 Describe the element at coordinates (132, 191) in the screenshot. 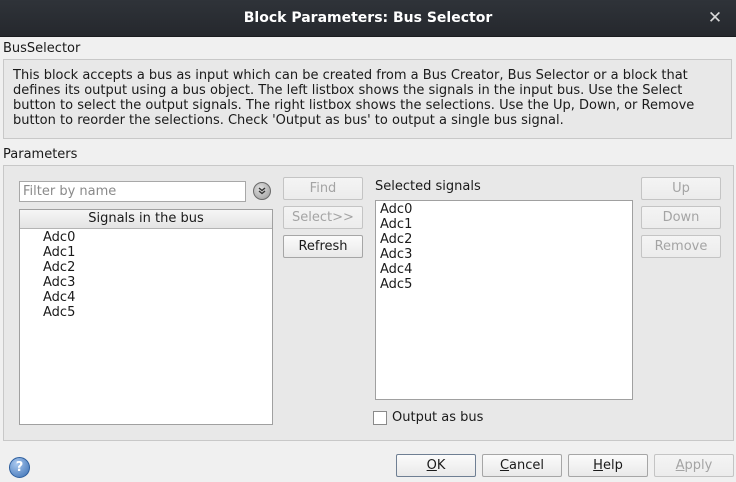

I see `filter-input` at that location.